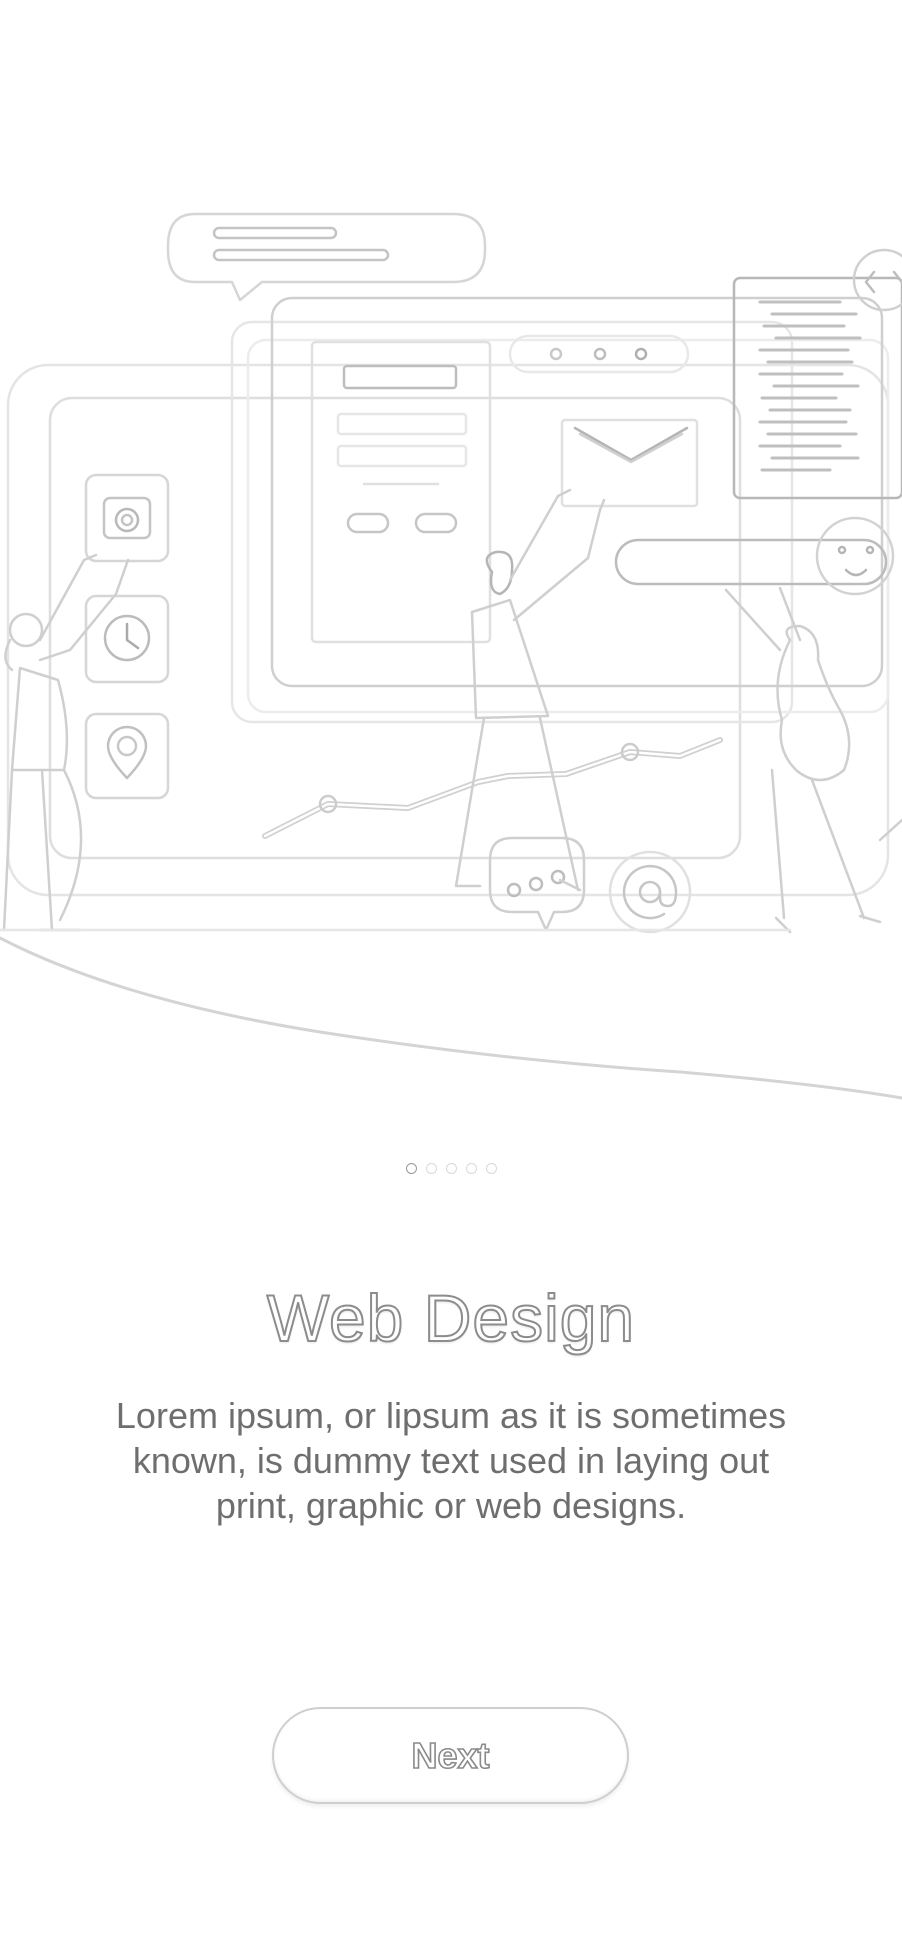 Image resolution: width=902 pixels, height=1953 pixels. What do you see at coordinates (650, 892) in the screenshot?
I see `at-sign-icon` at bounding box center [650, 892].